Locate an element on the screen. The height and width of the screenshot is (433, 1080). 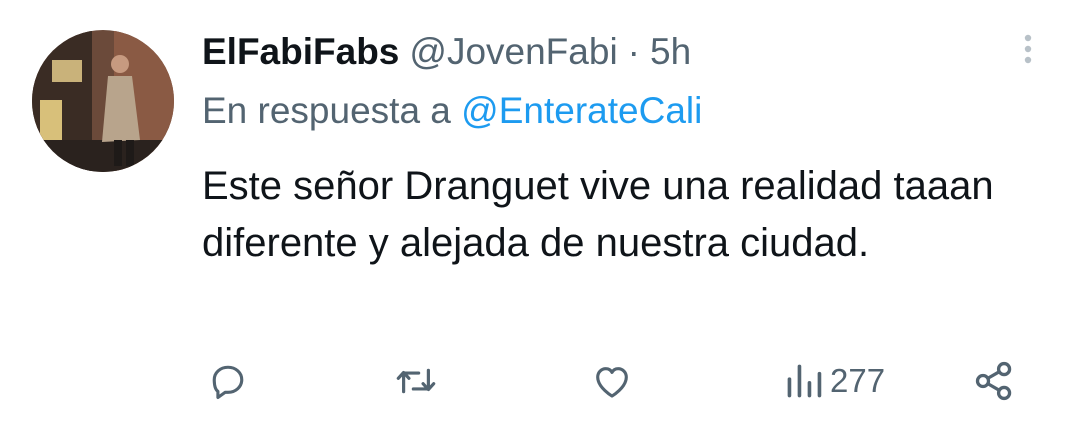
share-button is located at coordinates (994, 381).